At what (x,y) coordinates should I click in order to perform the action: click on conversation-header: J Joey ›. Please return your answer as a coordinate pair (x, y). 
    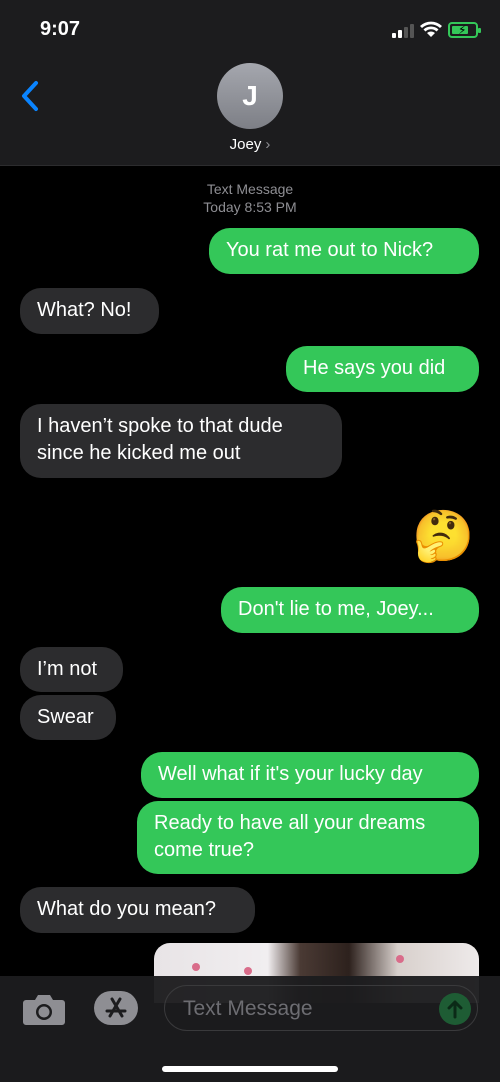
    Looking at the image, I should click on (250, 113).